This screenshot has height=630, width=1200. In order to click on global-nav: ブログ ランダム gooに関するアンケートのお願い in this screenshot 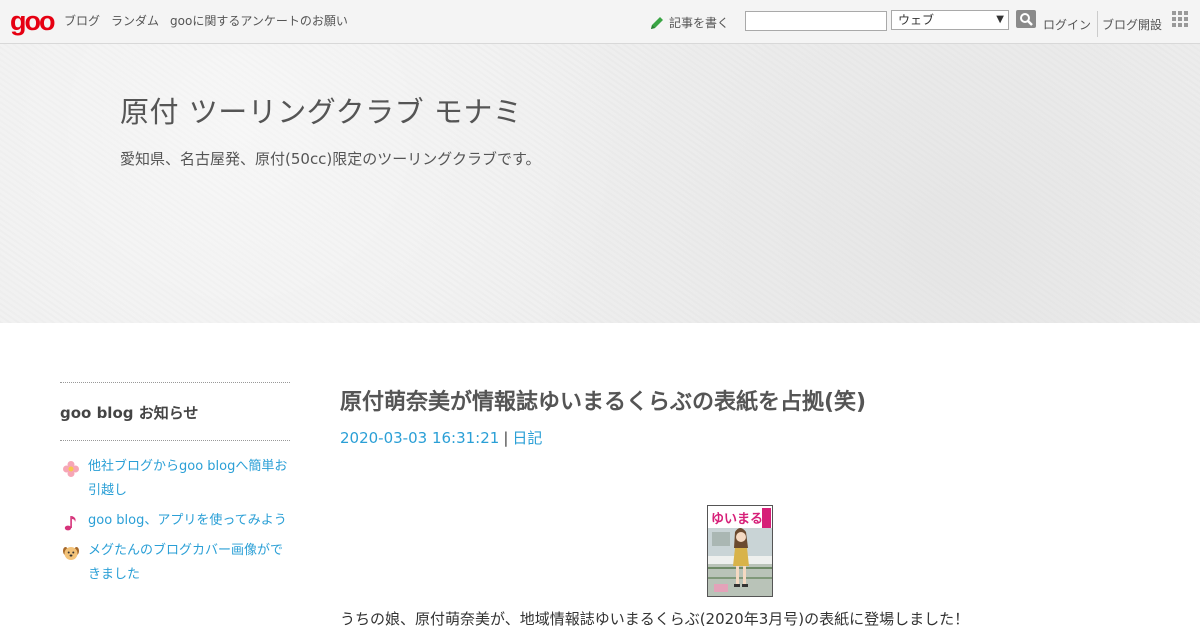, I will do `click(206, 20)`.